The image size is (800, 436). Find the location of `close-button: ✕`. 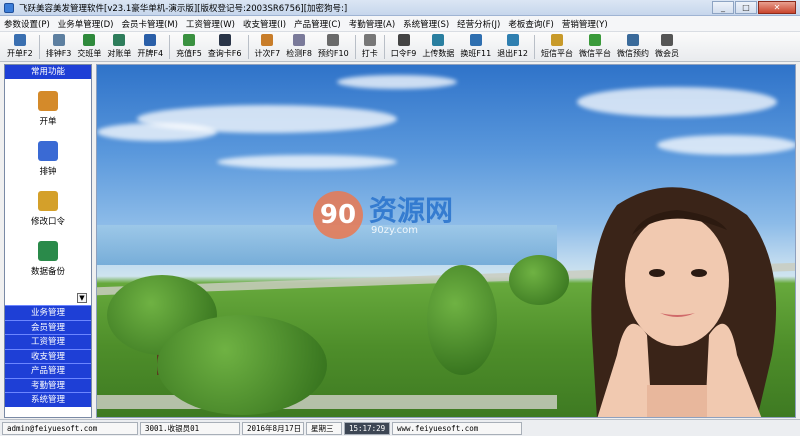

close-button: ✕ is located at coordinates (777, 7).